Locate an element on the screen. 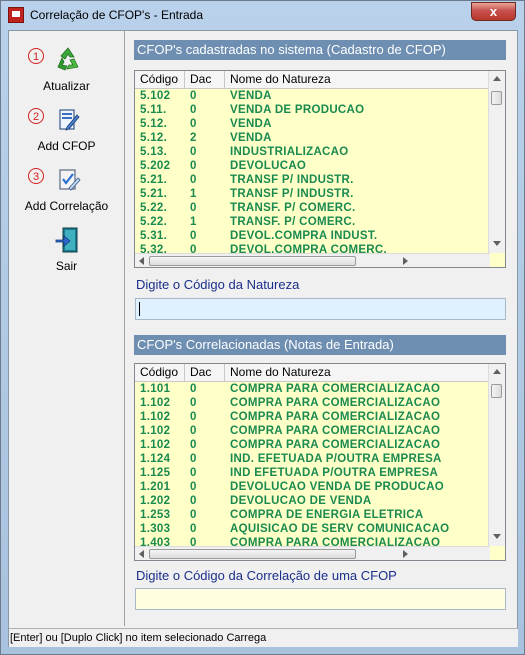 The height and width of the screenshot is (655, 525). add-cfop-button: 2 Add CFOP is located at coordinates (66, 124).